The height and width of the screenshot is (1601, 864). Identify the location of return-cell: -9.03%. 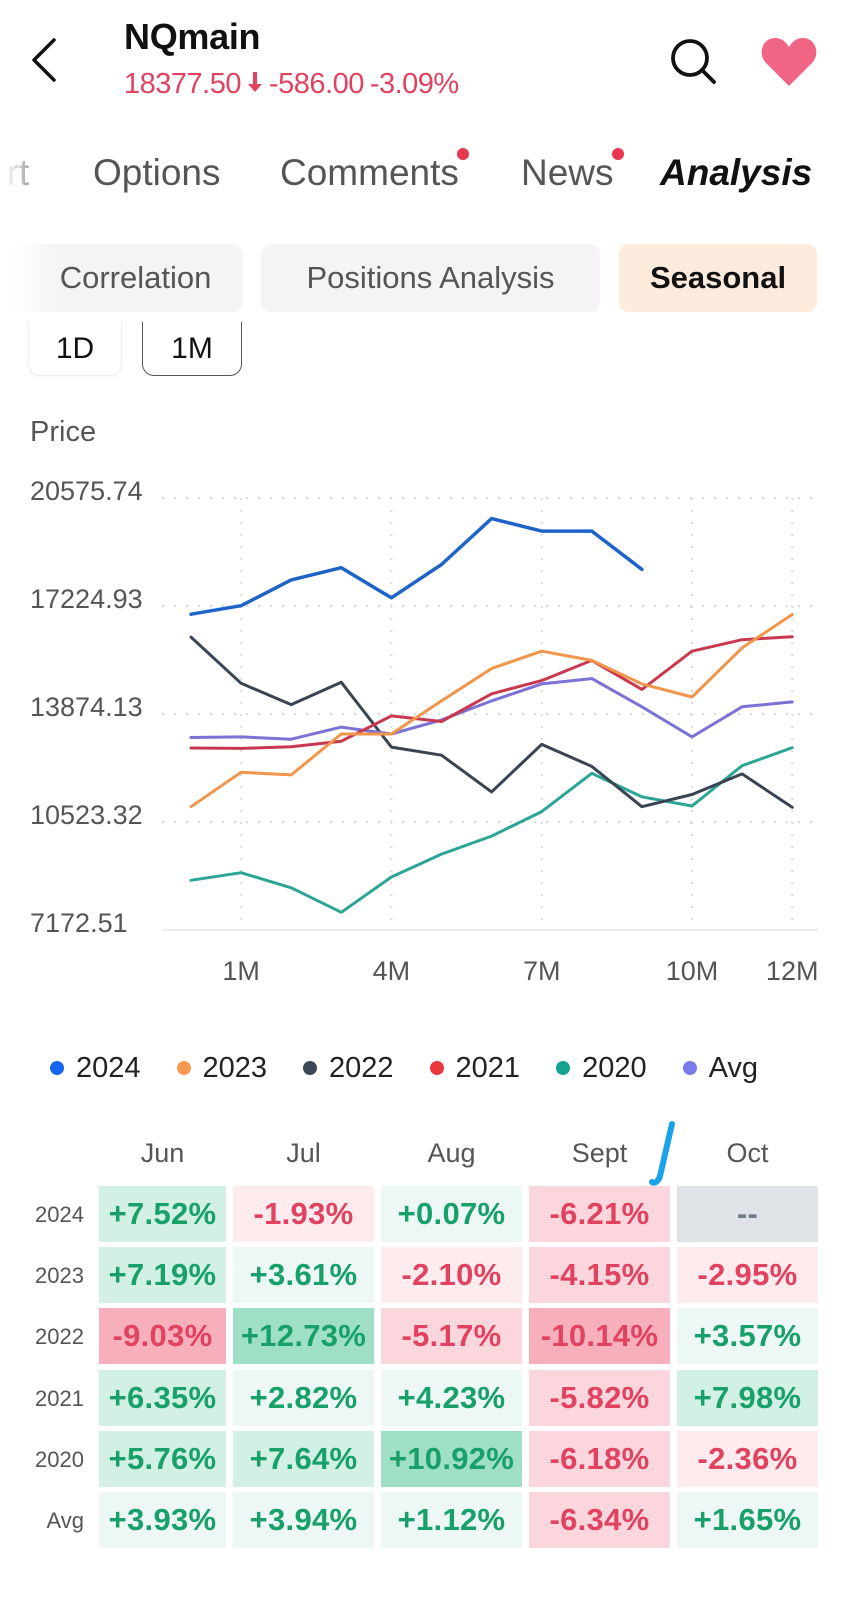
(162, 1336).